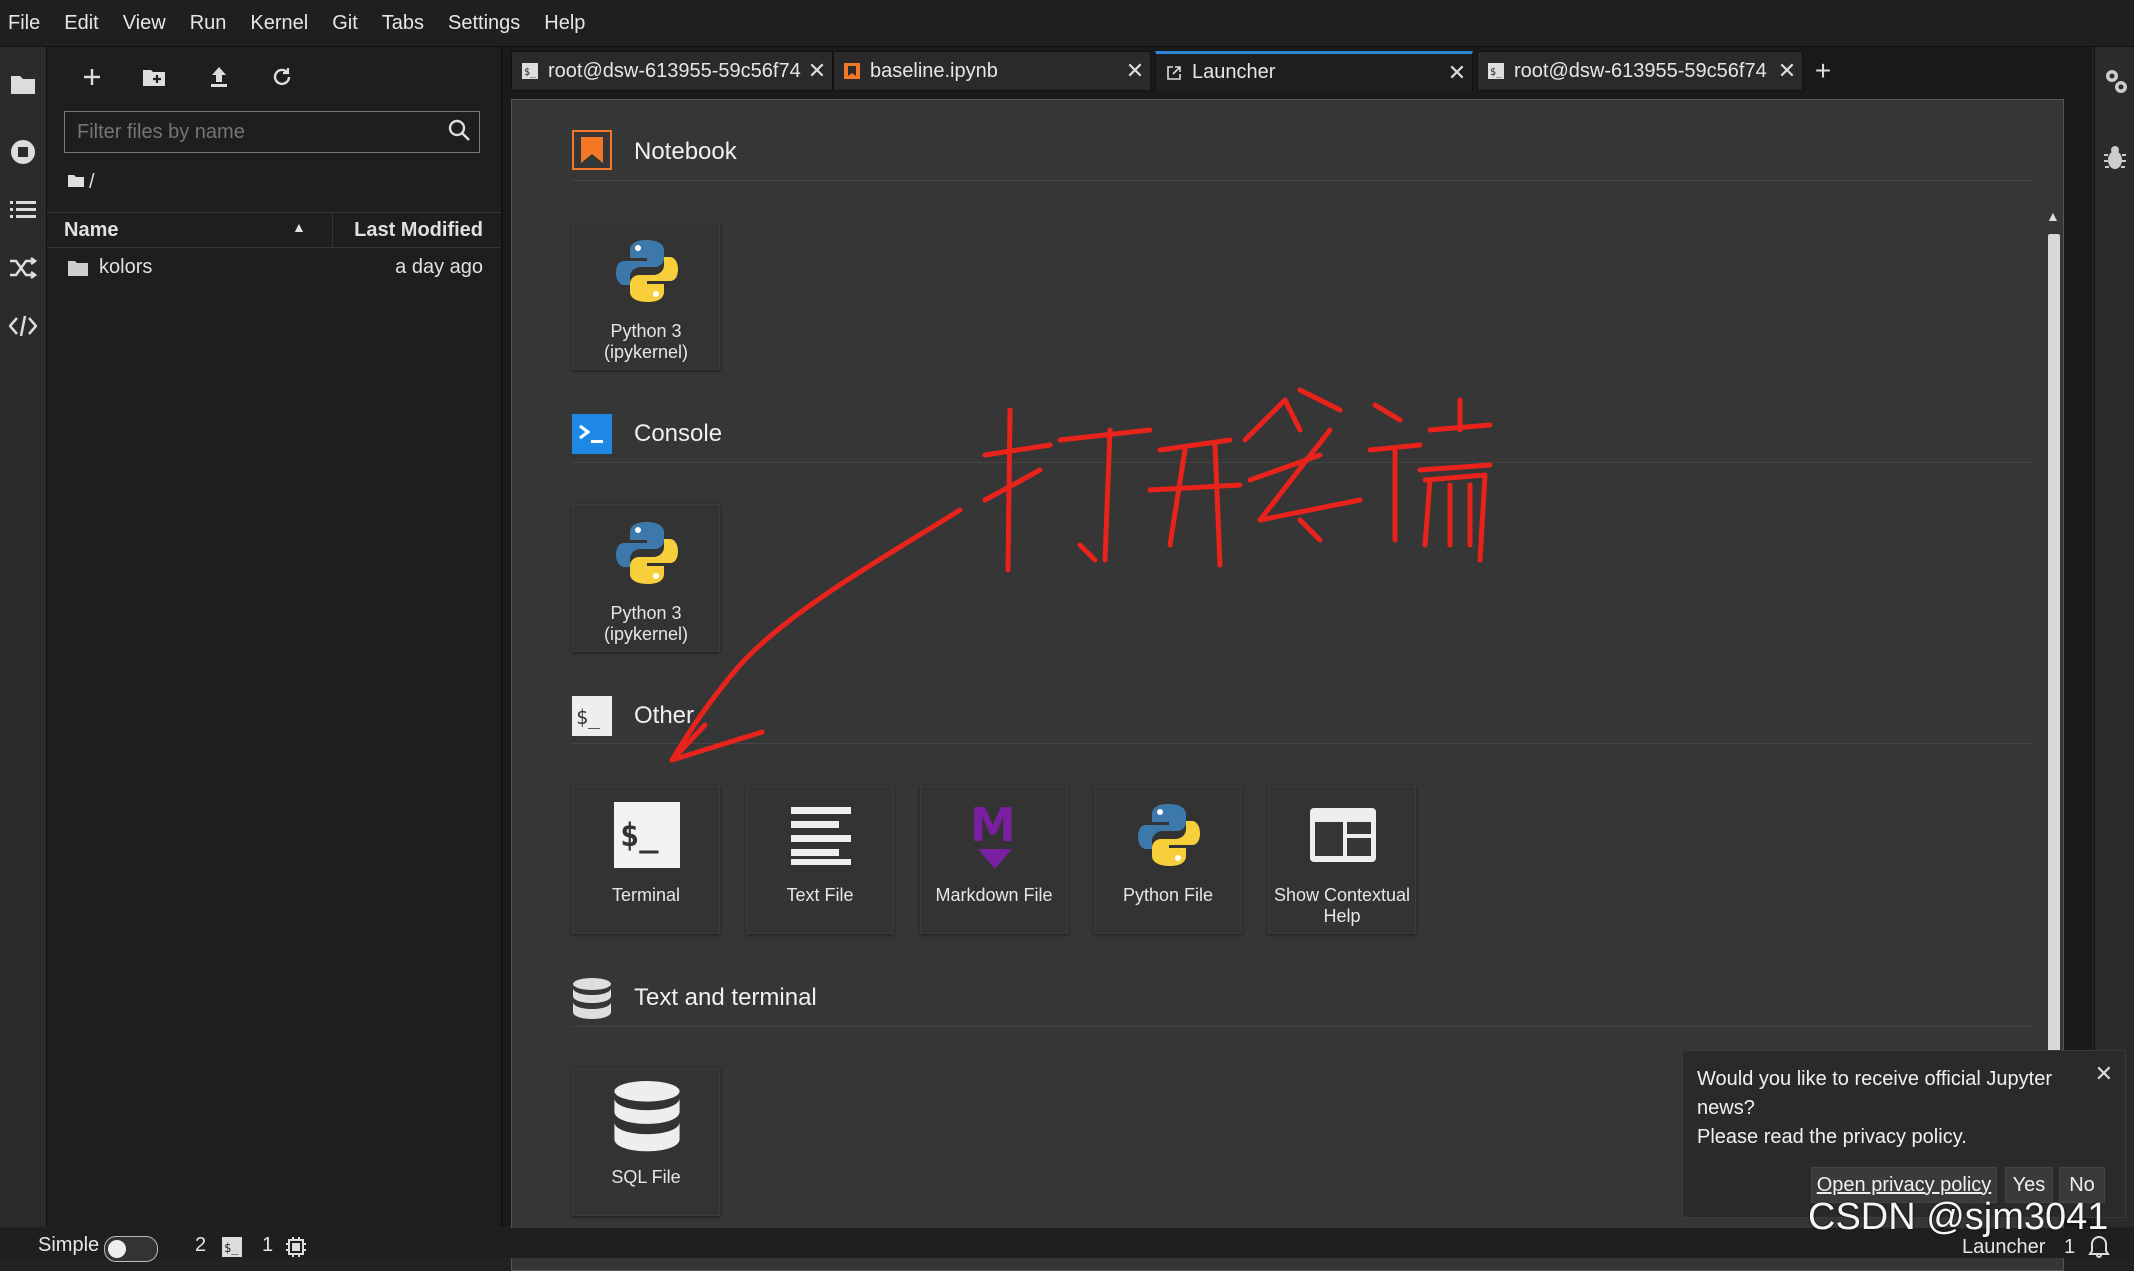 This screenshot has width=2134, height=1271. Describe the element at coordinates (299, 227) in the screenshot. I see `sort-ascending-icon: ▲` at that location.